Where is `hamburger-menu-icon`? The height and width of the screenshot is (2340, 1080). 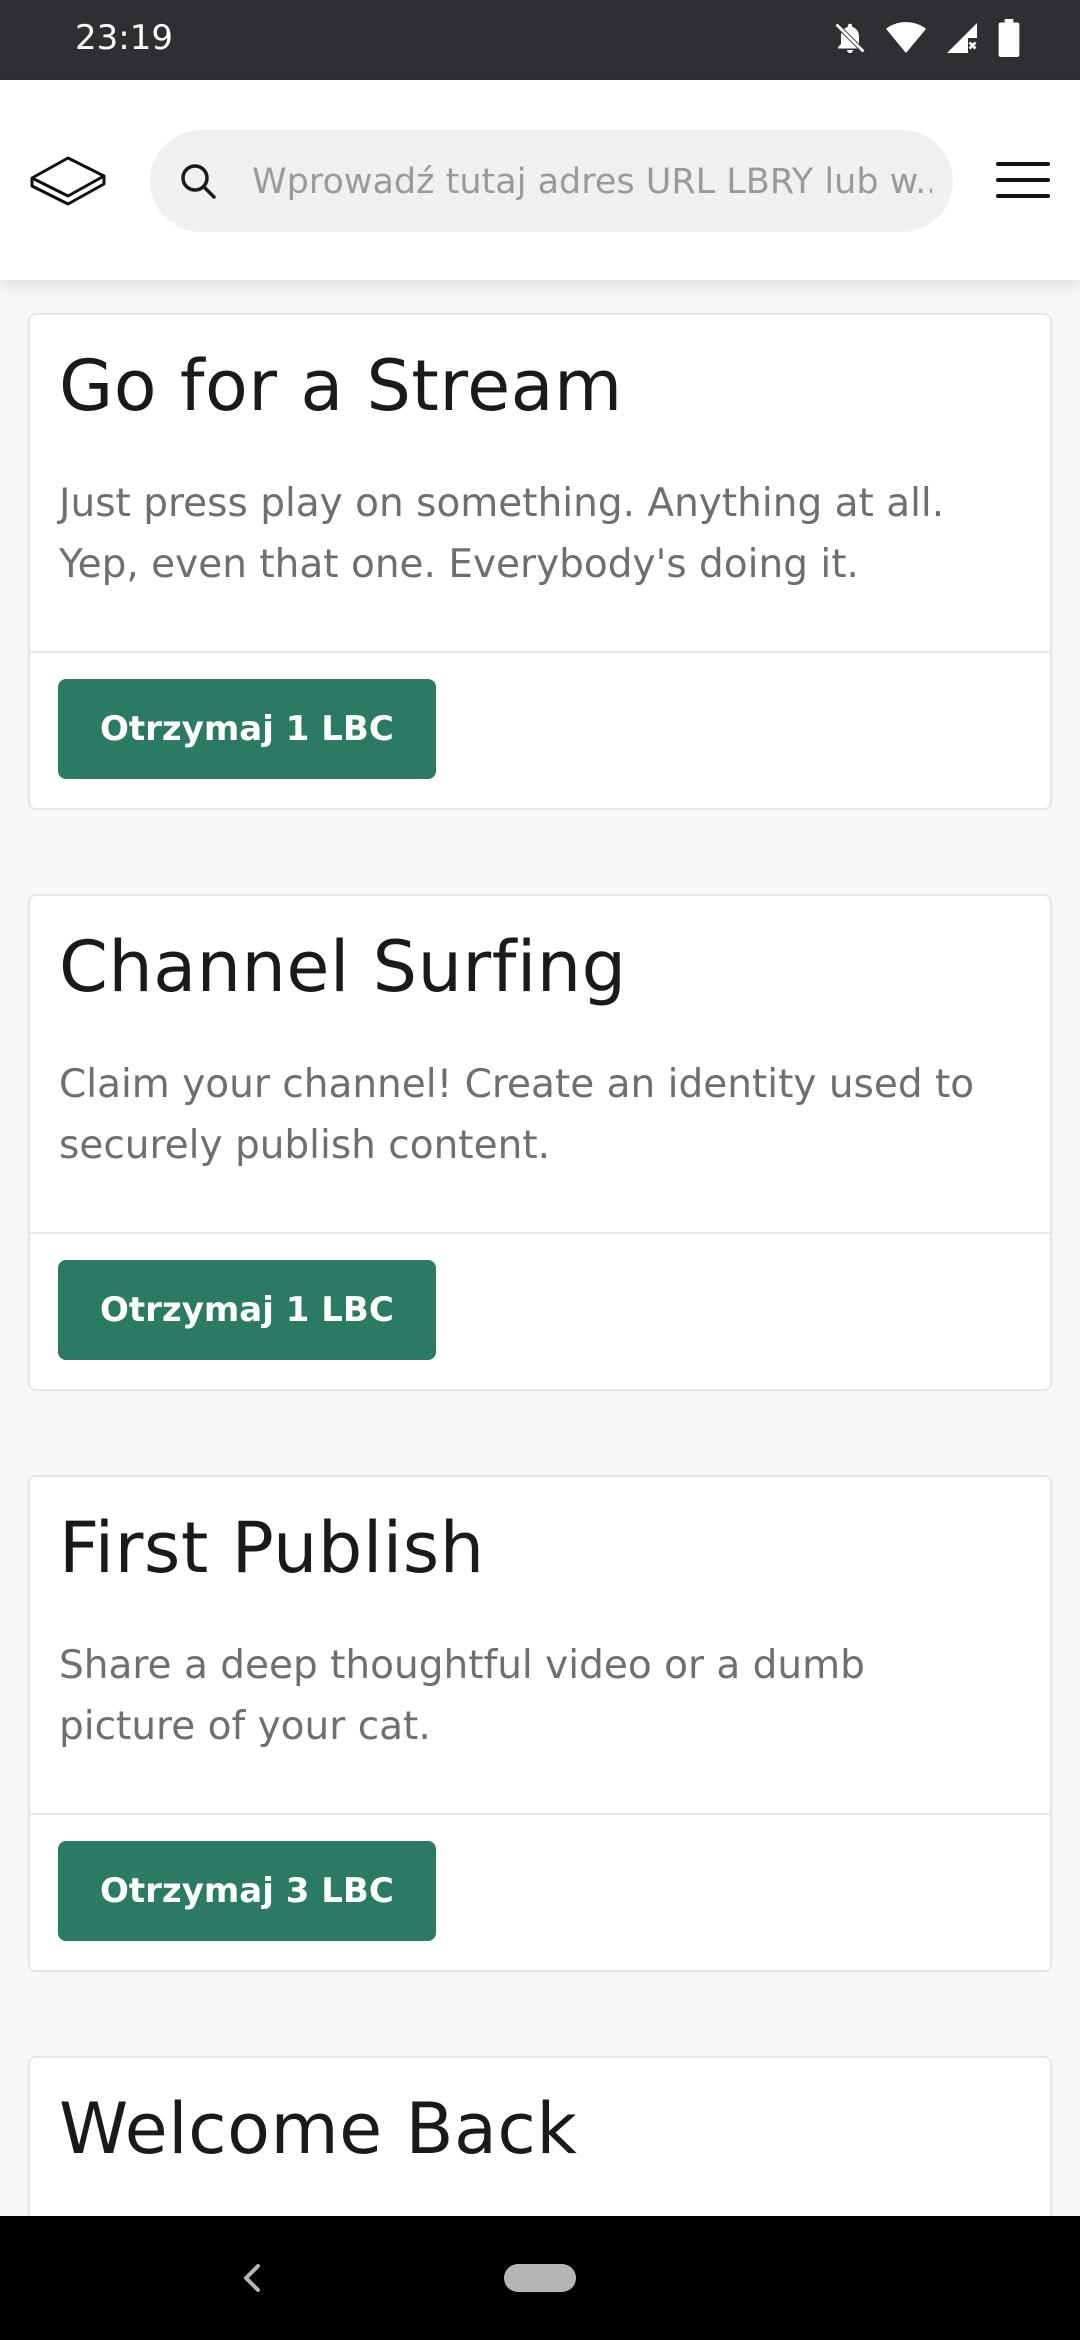
hamburger-menu-icon is located at coordinates (1023, 180).